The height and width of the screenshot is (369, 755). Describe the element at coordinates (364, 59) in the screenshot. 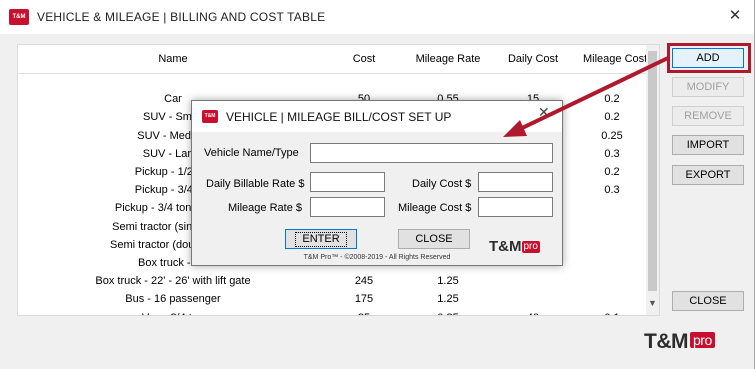

I see `header-cost: Cost` at that location.